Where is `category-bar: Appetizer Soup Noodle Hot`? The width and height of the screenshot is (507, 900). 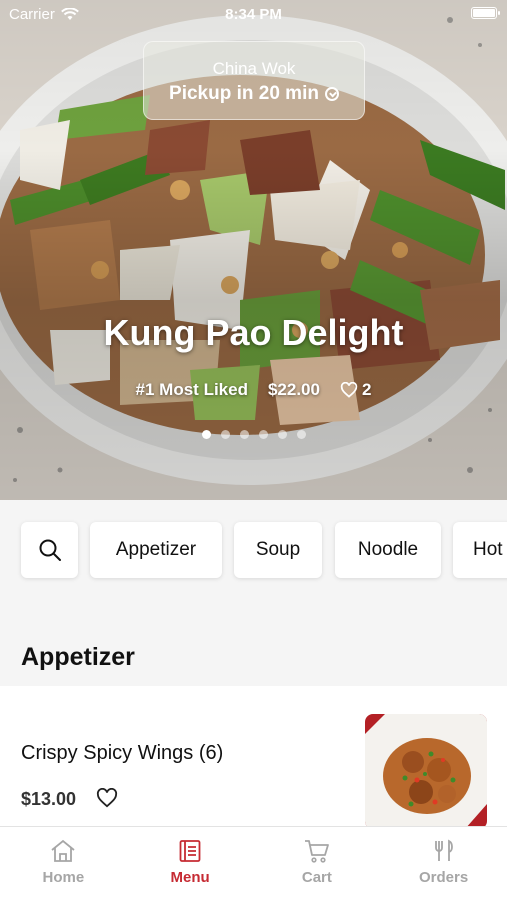 category-bar: Appetizer Soup Noodle Hot is located at coordinates (253, 555).